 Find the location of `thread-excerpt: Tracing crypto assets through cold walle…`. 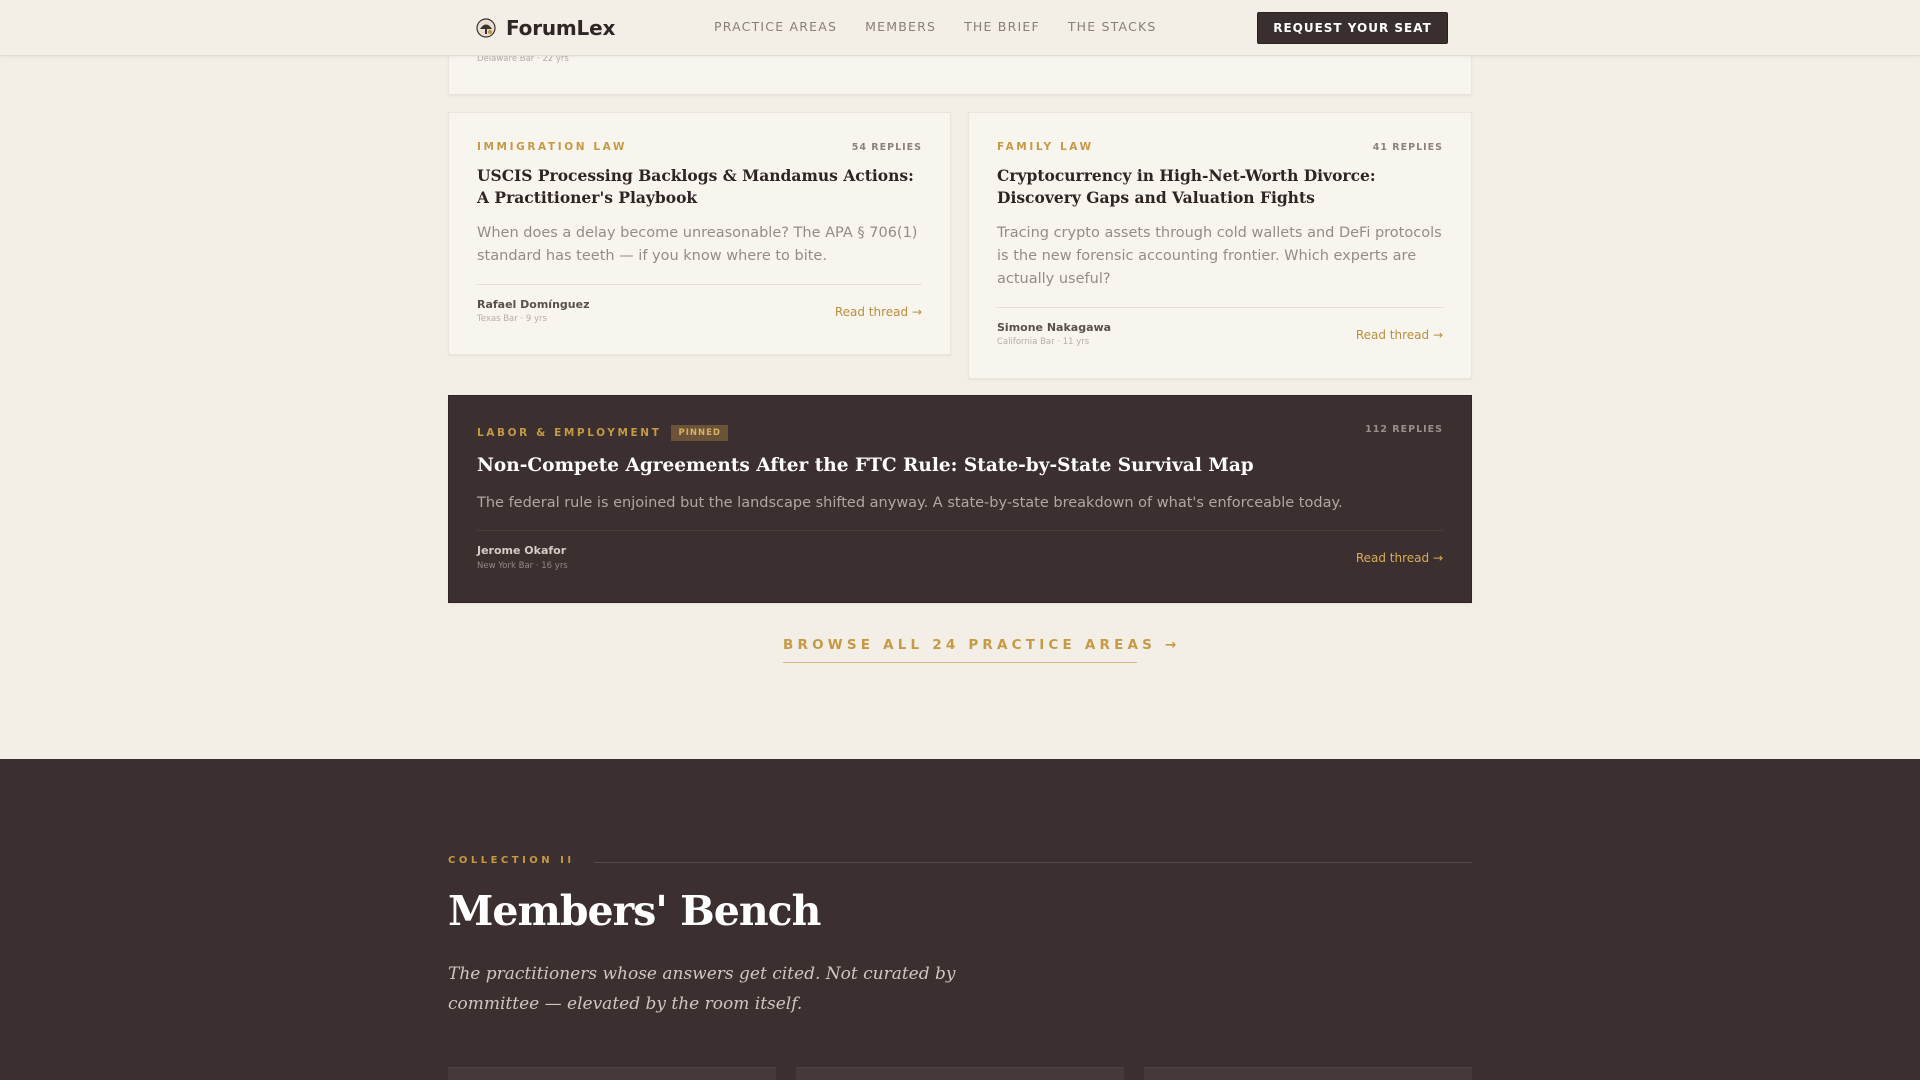

thread-excerpt: Tracing crypto assets through cold walle… is located at coordinates (1219, 256).